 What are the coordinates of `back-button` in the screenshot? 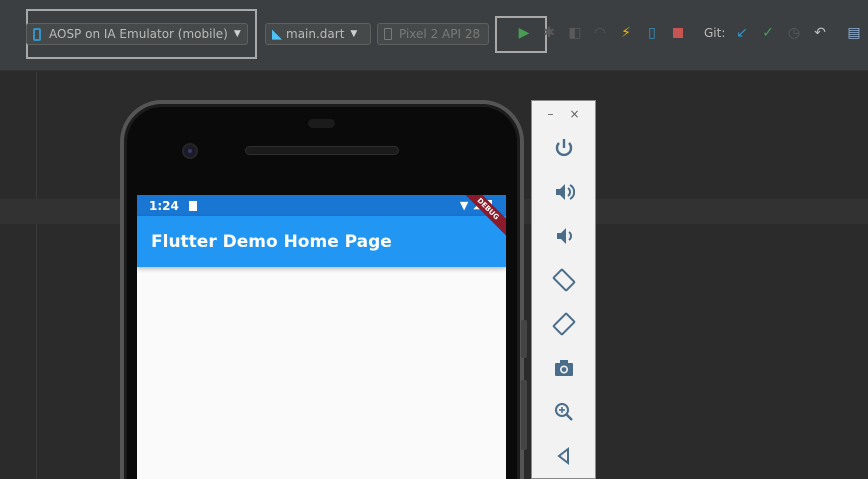 It's located at (564, 456).